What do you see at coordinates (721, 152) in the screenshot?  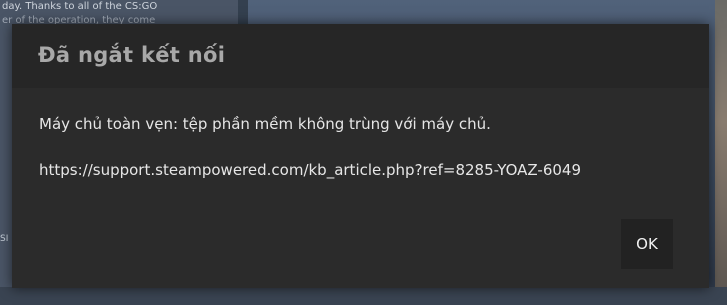 I see `background-character-art` at bounding box center [721, 152].